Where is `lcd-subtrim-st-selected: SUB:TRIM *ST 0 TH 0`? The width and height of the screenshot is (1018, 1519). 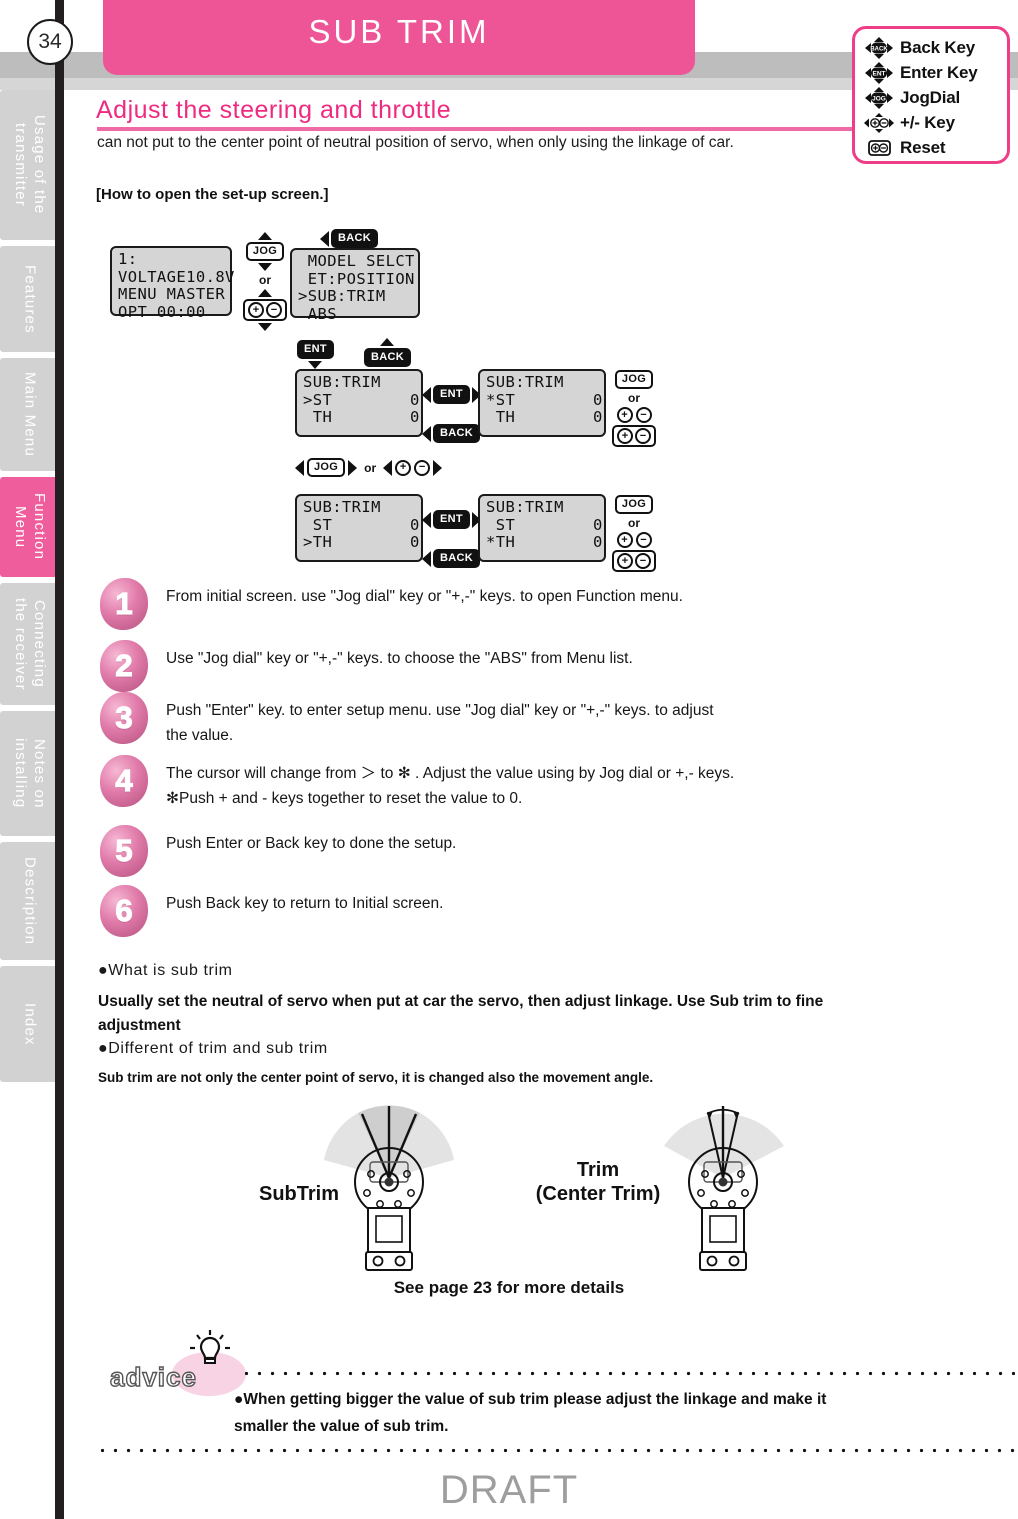
lcd-subtrim-st-selected: SUB:TRIM *ST 0 TH 0 is located at coordinates (542, 403).